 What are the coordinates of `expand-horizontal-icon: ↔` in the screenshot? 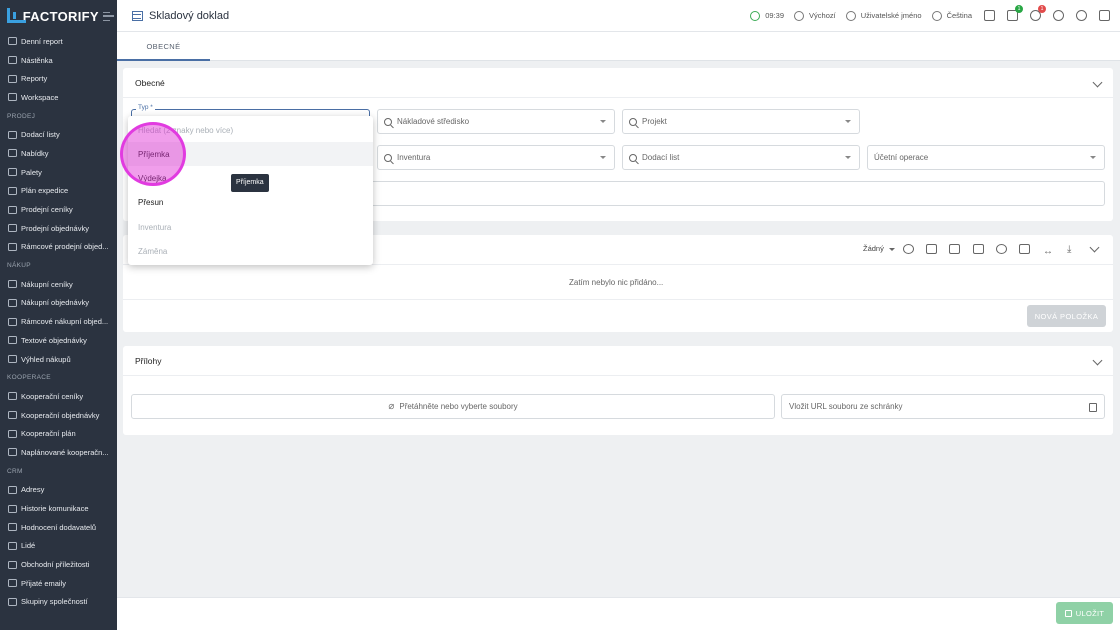 It's located at (1048, 251).